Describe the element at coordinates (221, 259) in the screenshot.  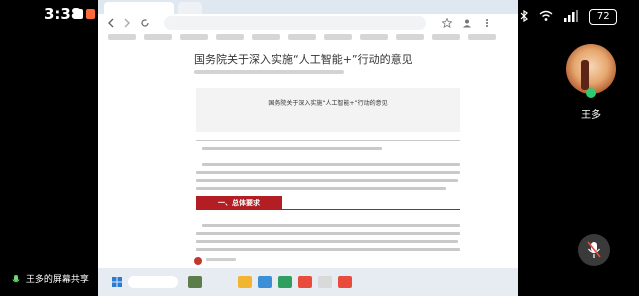
I see `footer-text` at that location.